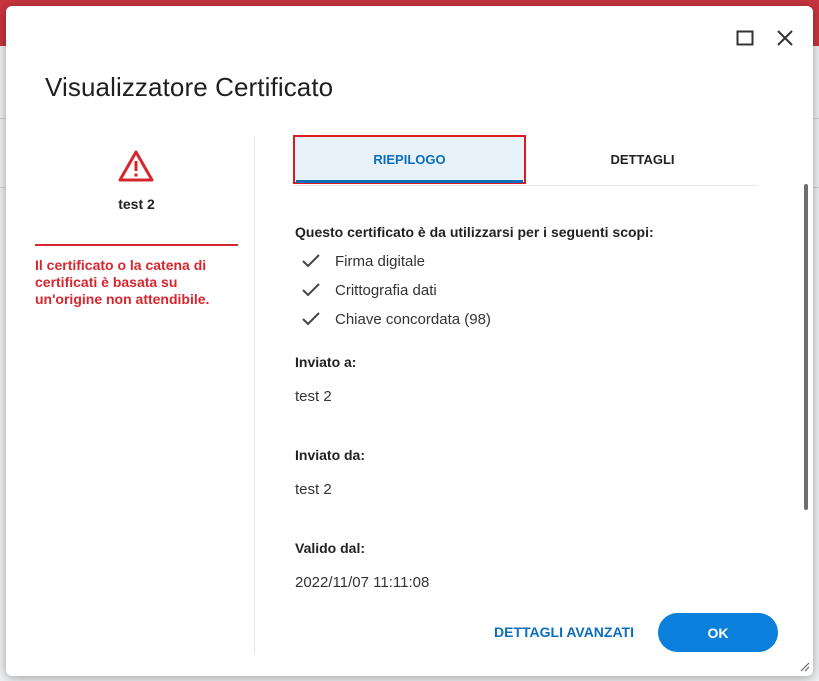  I want to click on valid-from-label: Valido dal:, so click(330, 548).